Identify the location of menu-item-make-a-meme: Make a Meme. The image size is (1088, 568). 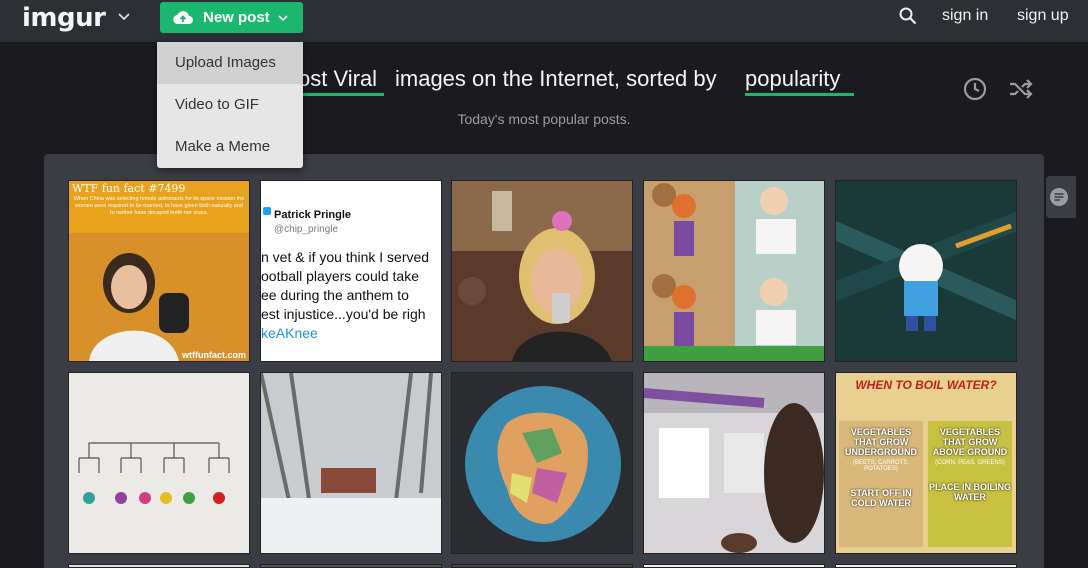
(230, 147).